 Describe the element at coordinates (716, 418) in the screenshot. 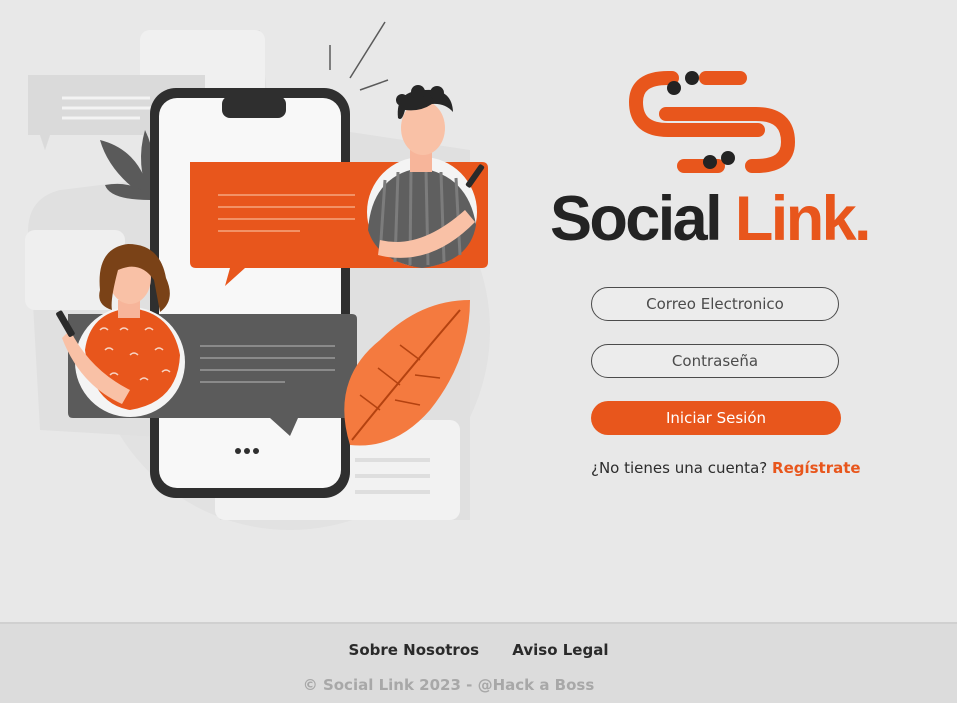

I see `login-button: Iniciar Sesión` at that location.